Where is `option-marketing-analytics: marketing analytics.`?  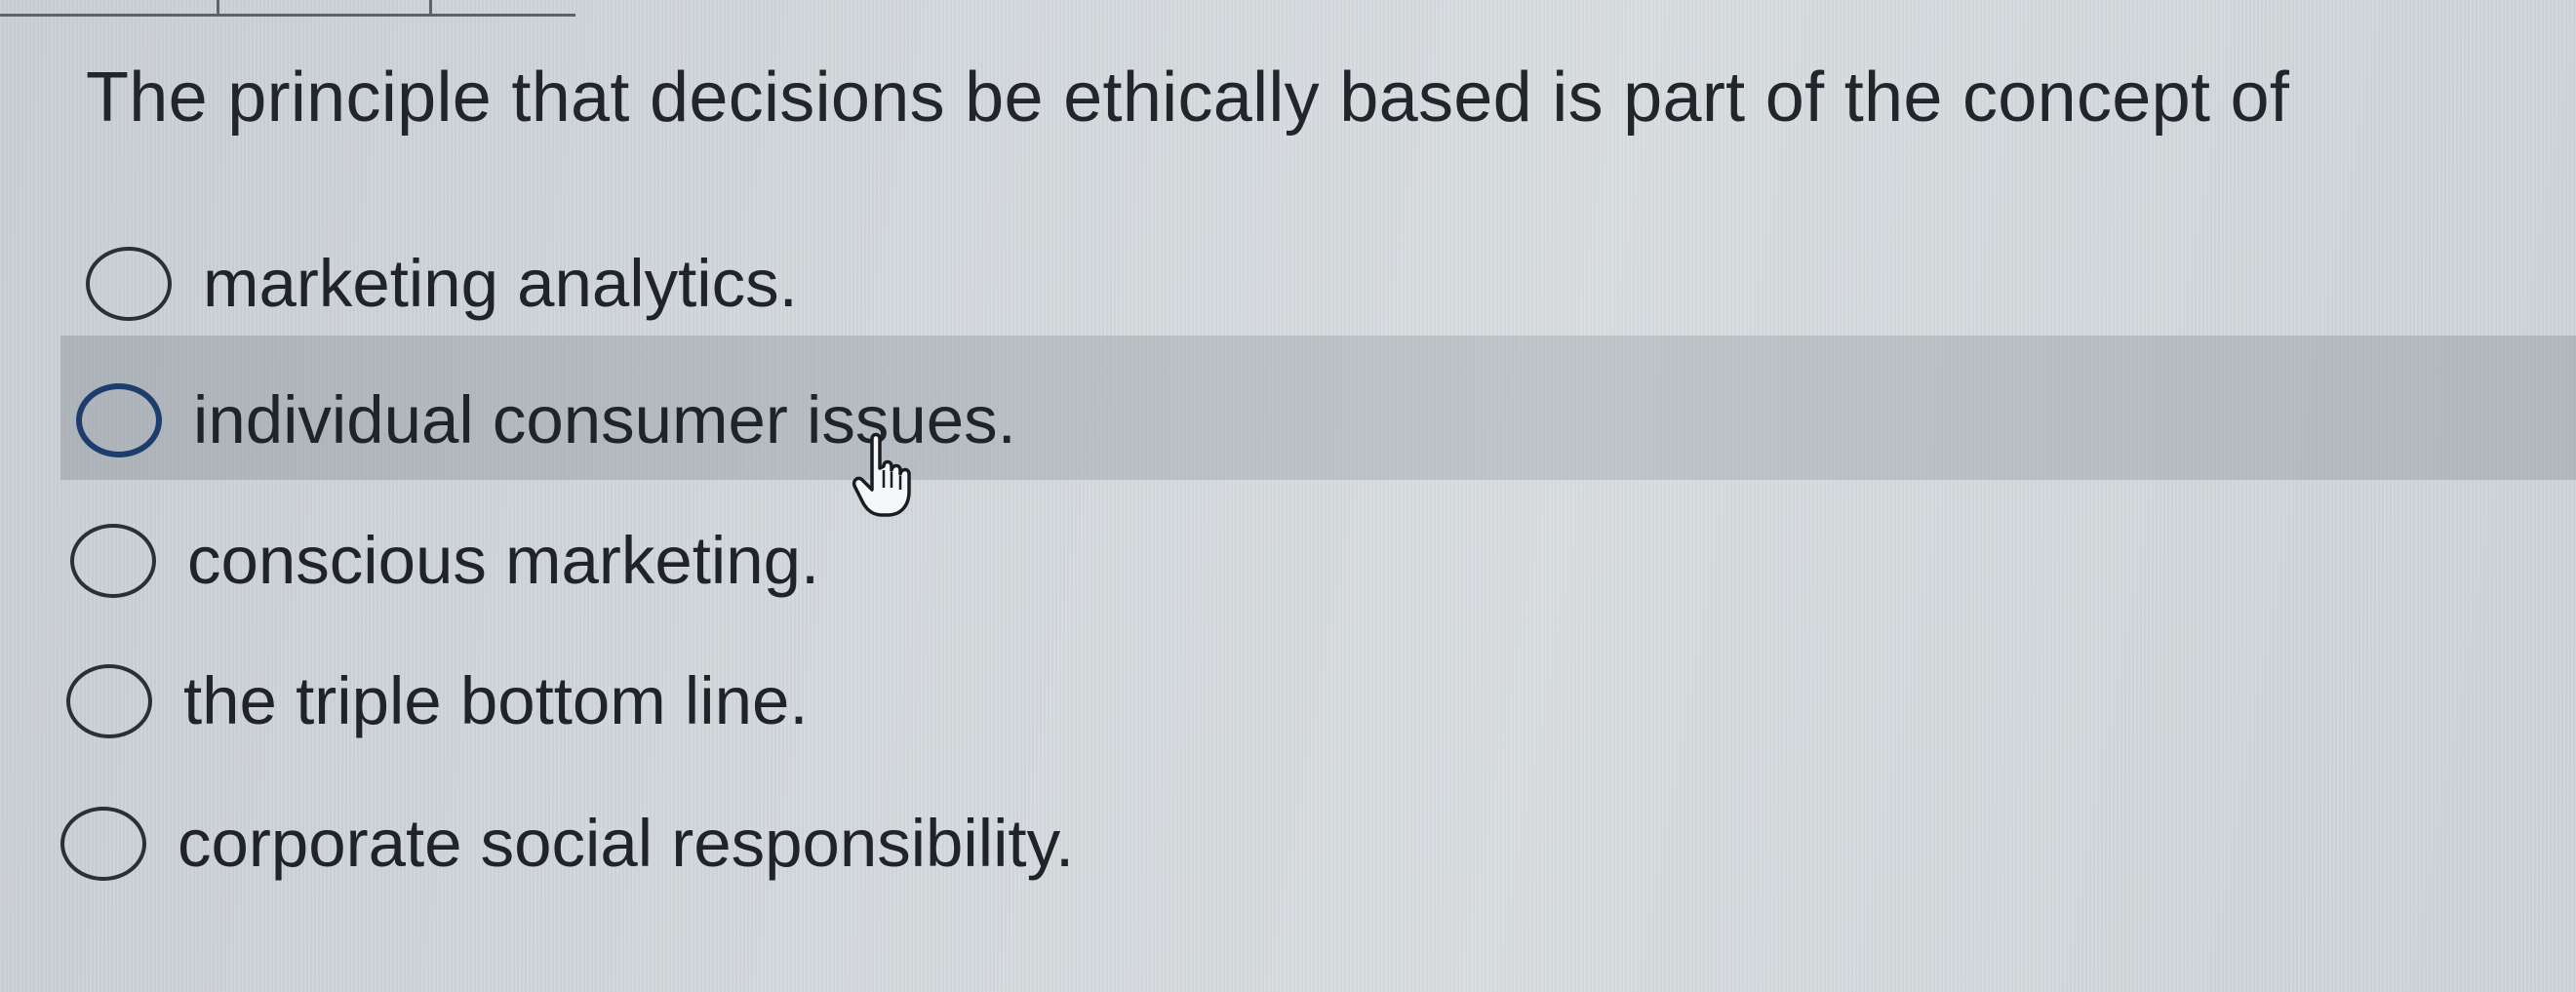
option-marketing-analytics: marketing analytics. is located at coordinates (442, 284).